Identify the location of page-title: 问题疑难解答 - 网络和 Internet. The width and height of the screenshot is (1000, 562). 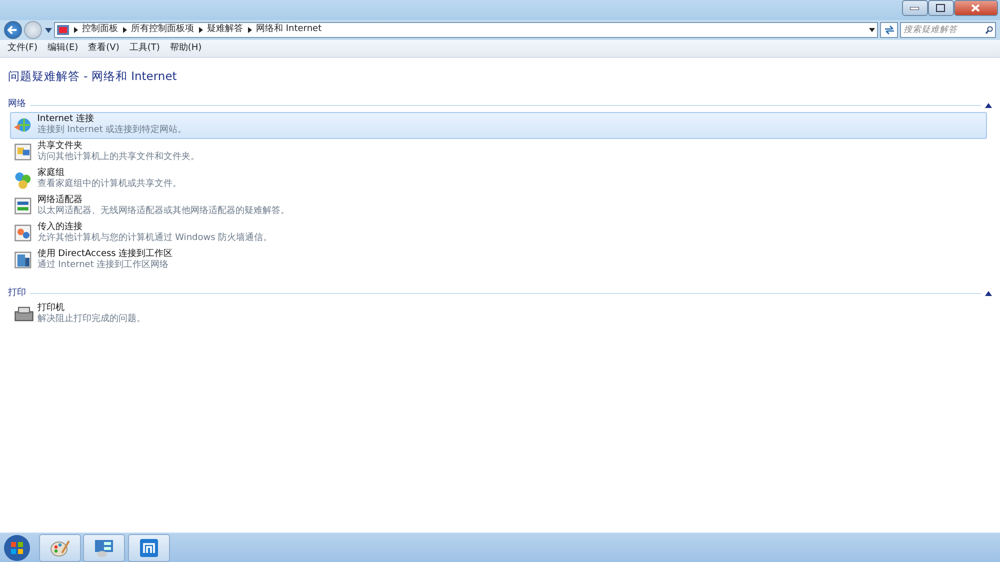
(92, 76).